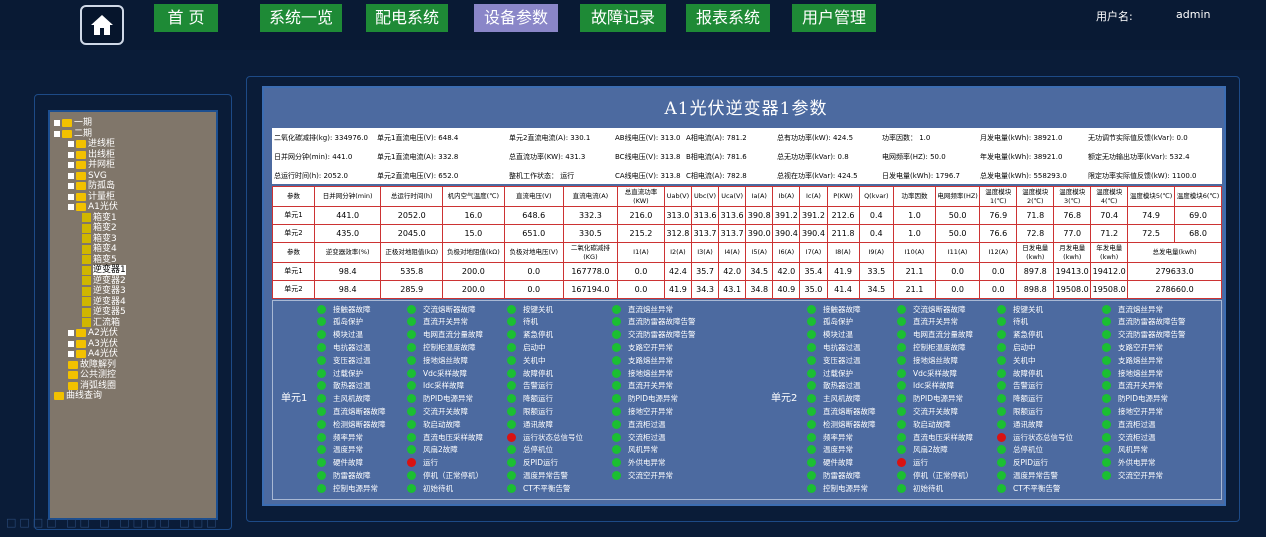 Image resolution: width=1266 pixels, height=537 pixels. Describe the element at coordinates (1035, 437) in the screenshot. I see `alarm-indicator: 运行状态总信号位` at that location.